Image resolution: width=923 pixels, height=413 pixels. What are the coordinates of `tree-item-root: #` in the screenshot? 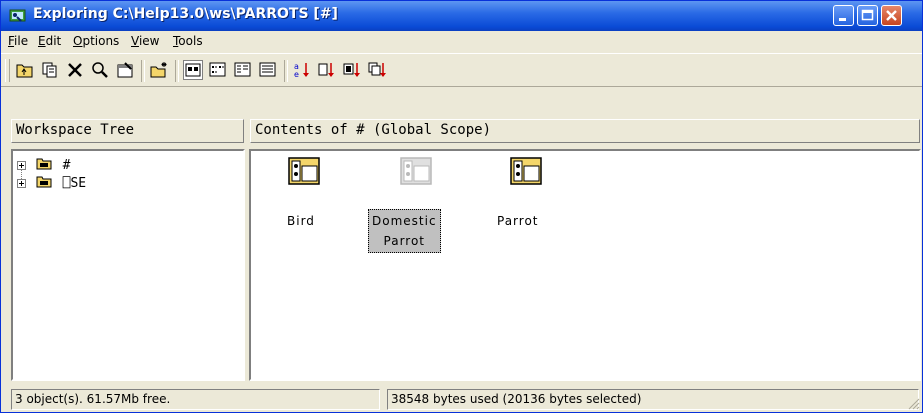 It's located at (44, 165).